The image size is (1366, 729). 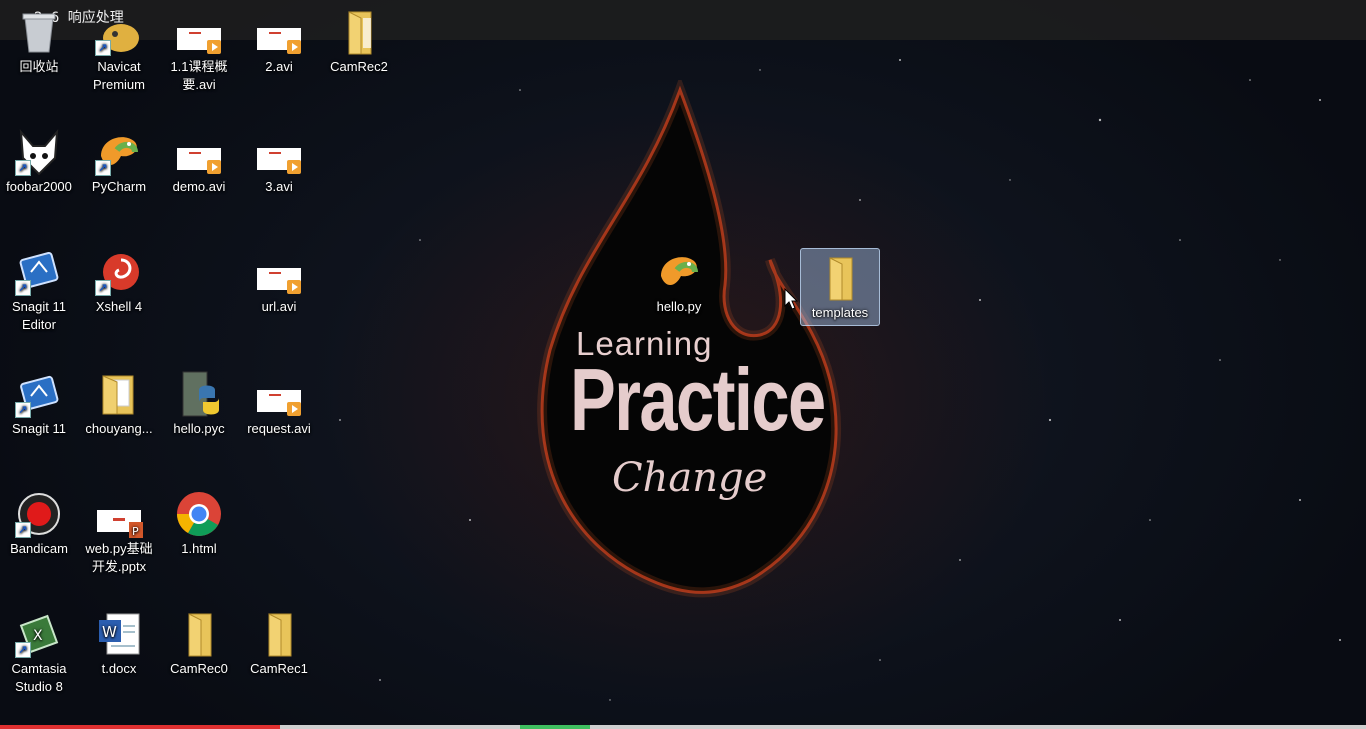 I want to click on icon-label: 3.avi, so click(x=279, y=186).